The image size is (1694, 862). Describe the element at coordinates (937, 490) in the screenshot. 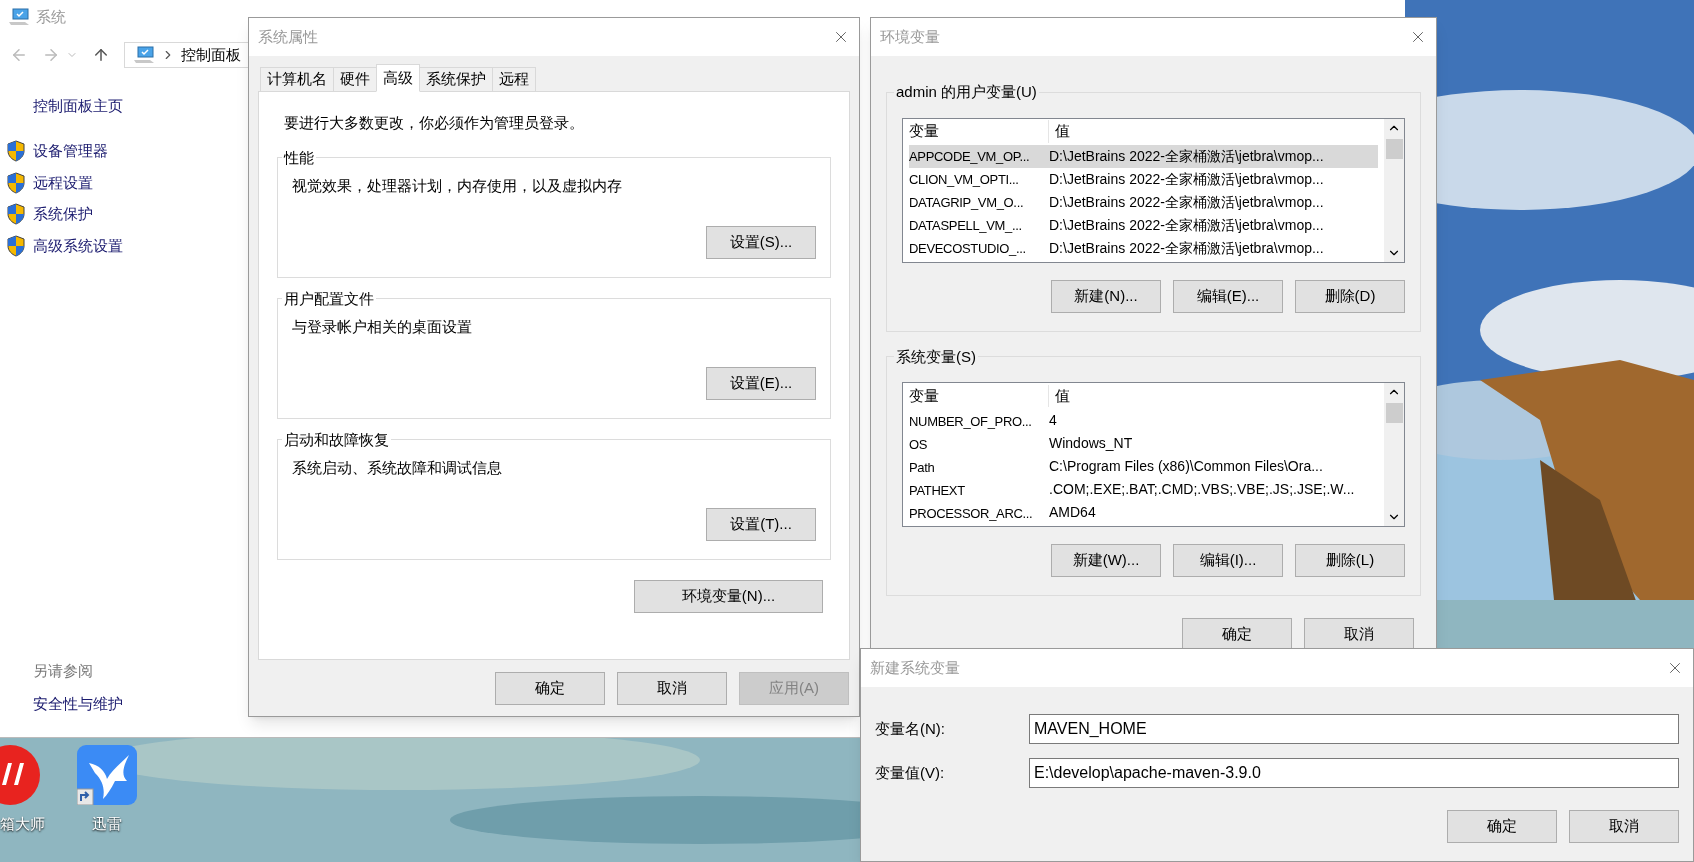

I see `variable-name: PATHEXT` at that location.